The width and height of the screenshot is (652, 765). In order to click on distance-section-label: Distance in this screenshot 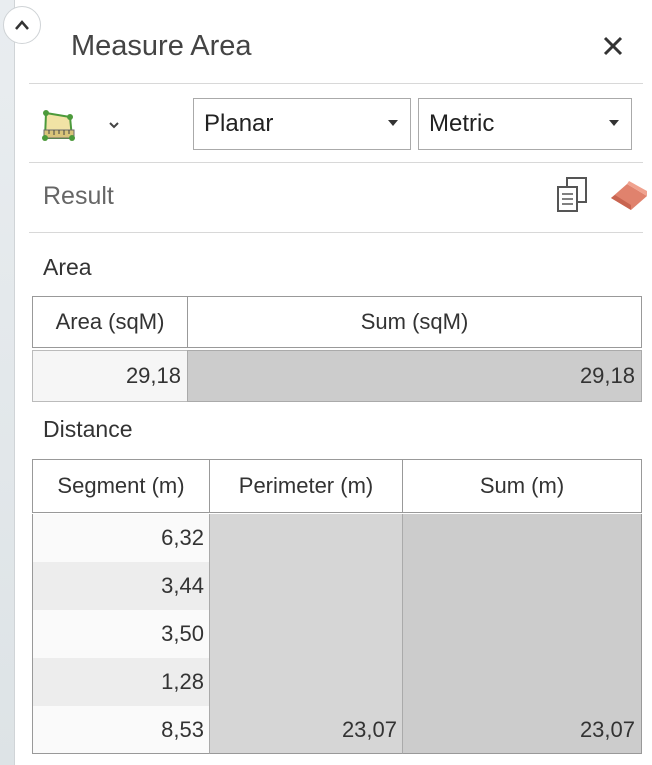, I will do `click(88, 429)`.